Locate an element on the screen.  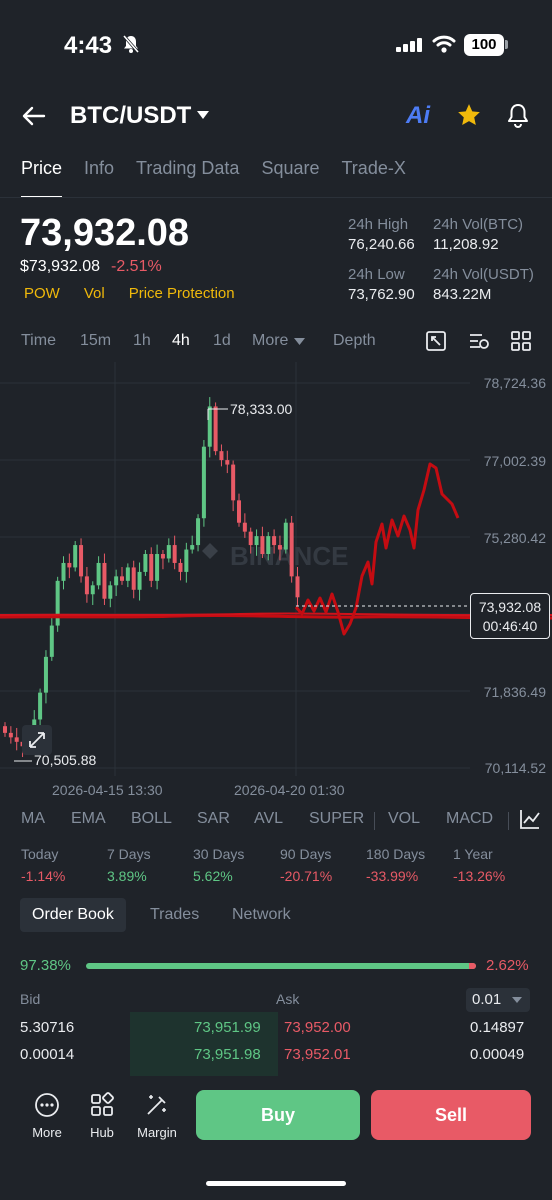
chart-watermark: BINANCE is located at coordinates (275, 556).